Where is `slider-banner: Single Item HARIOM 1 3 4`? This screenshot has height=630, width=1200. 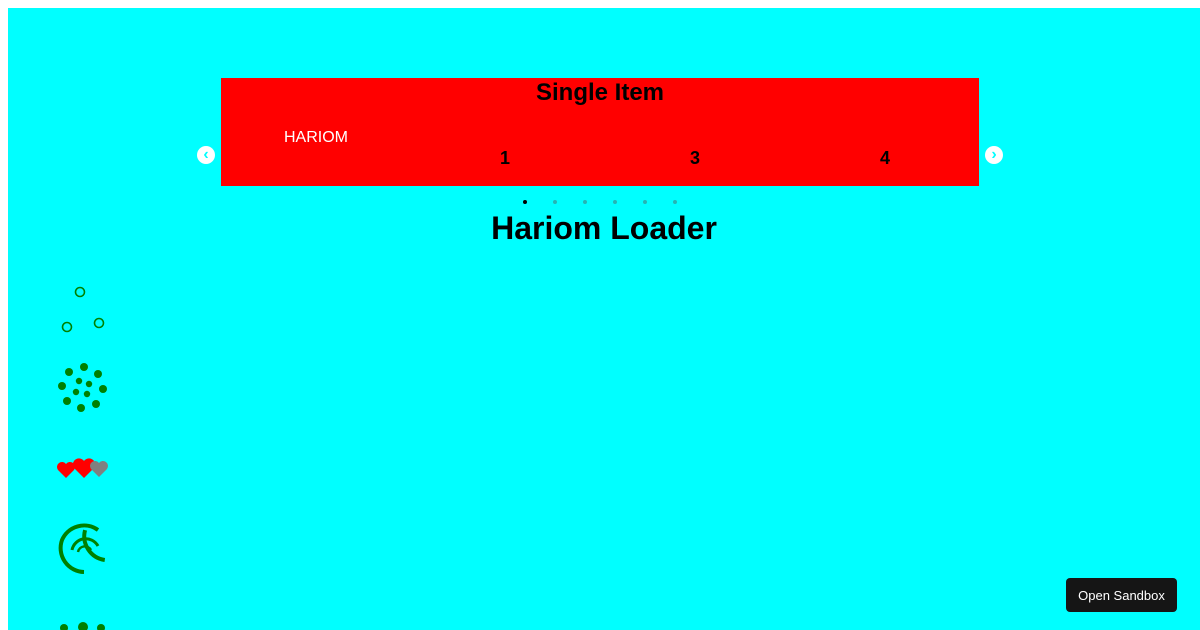
slider-banner: Single Item HARIOM 1 3 4 is located at coordinates (600, 132).